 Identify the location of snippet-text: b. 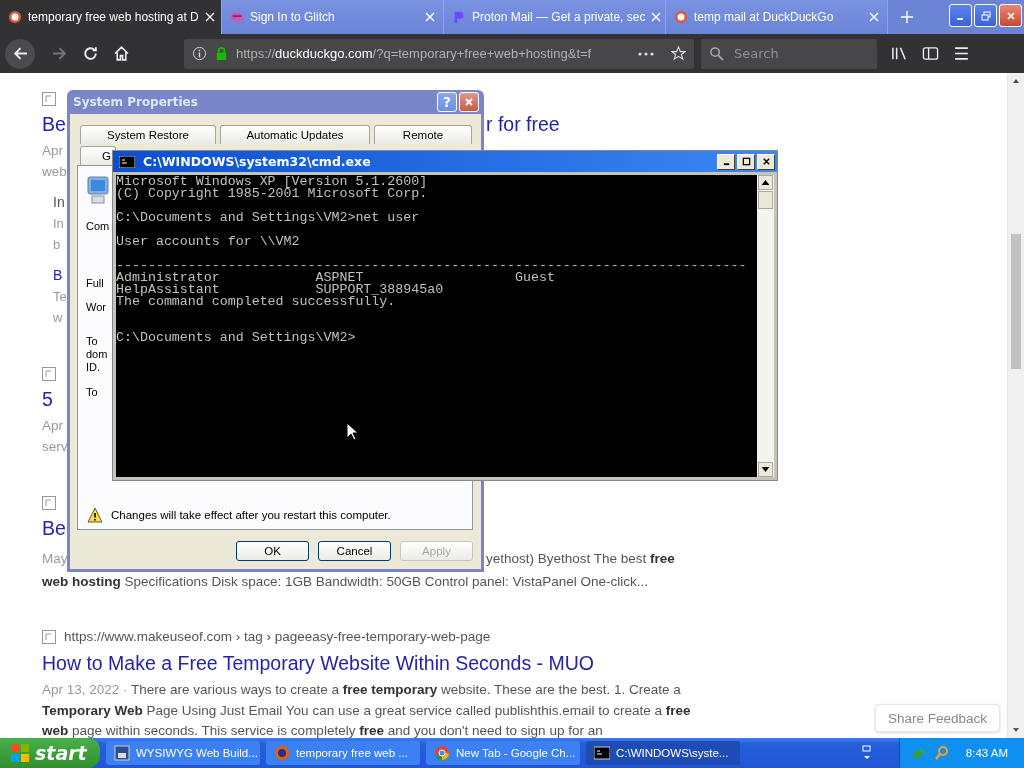
(57, 245).